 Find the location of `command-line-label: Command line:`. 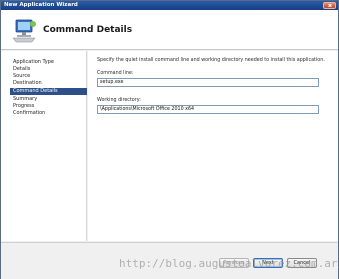

command-line-label: Command line: is located at coordinates (115, 73).